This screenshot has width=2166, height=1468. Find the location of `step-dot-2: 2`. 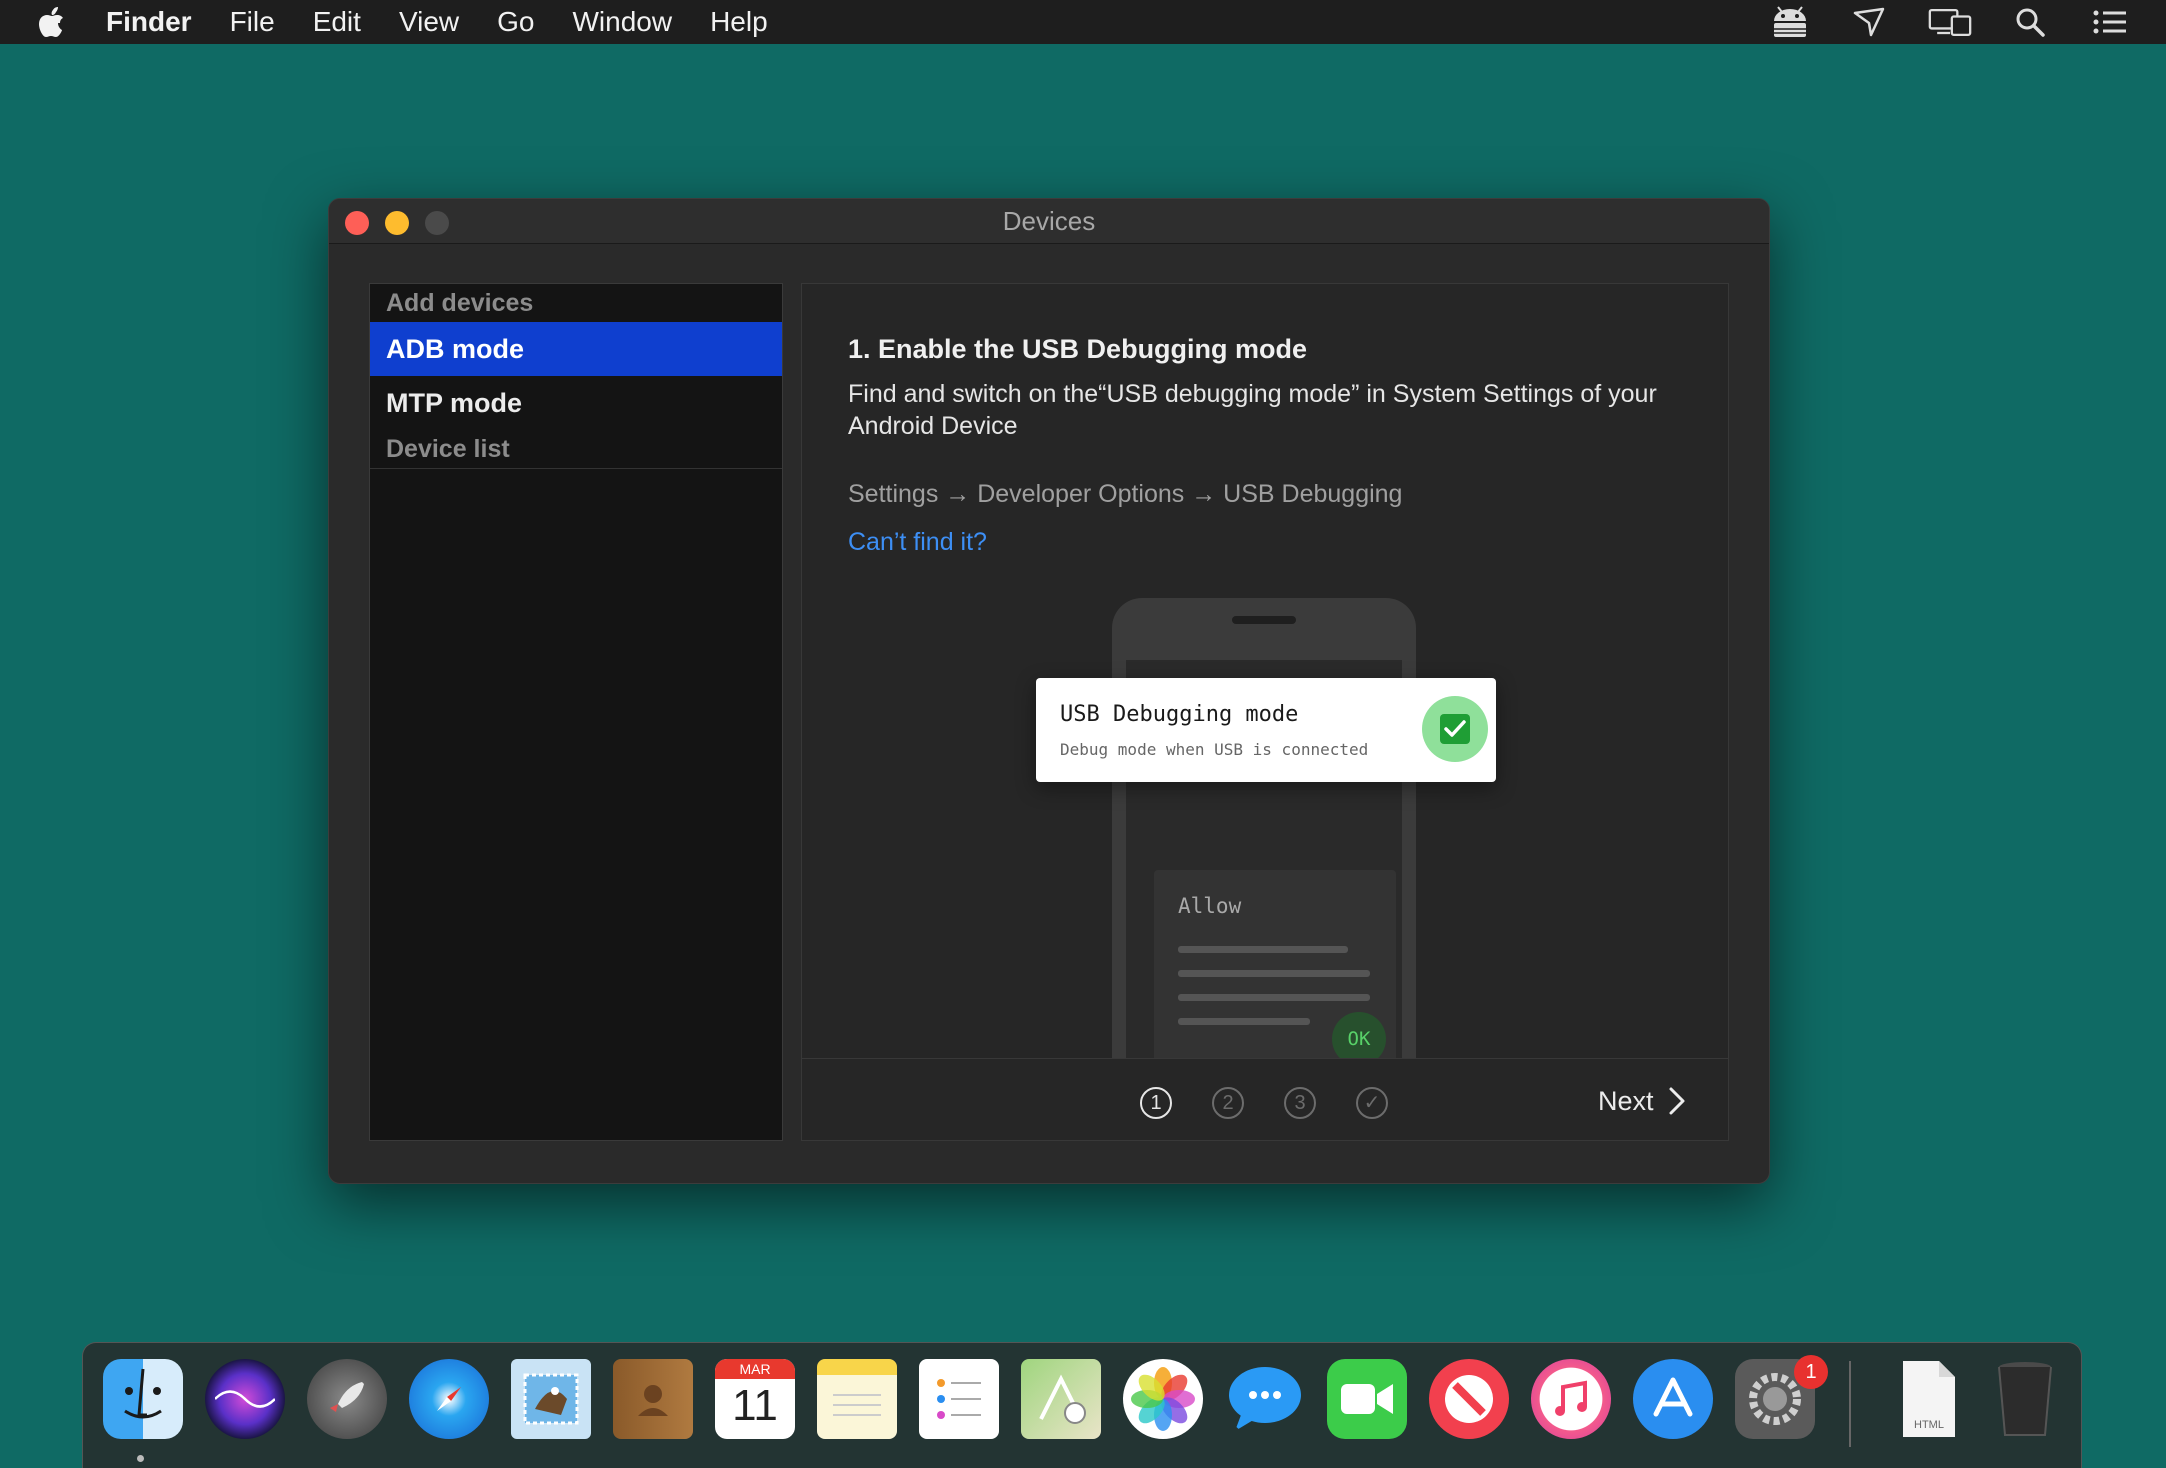

step-dot-2: 2 is located at coordinates (1228, 1103).